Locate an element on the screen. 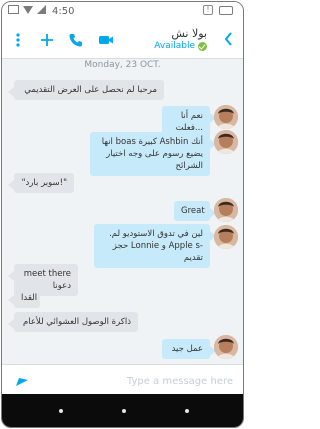 This screenshot has width=320, height=429. contact-info: بولا نش Available is located at coordinates (180, 39).